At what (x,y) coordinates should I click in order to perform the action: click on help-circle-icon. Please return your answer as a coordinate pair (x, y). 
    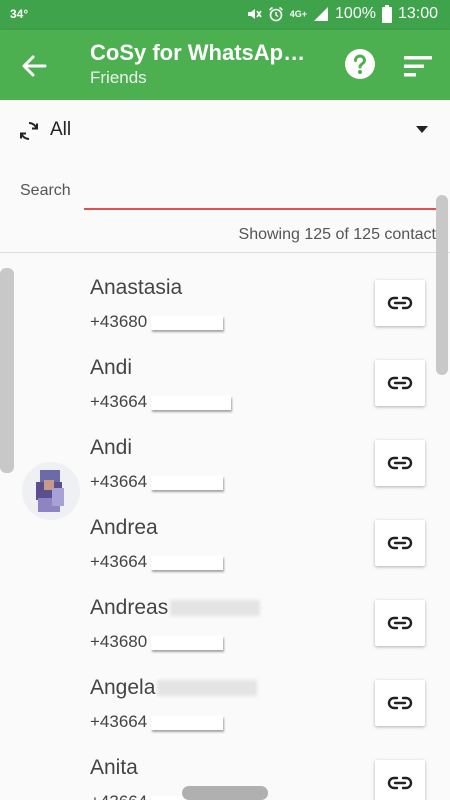
    Looking at the image, I should click on (360, 64).